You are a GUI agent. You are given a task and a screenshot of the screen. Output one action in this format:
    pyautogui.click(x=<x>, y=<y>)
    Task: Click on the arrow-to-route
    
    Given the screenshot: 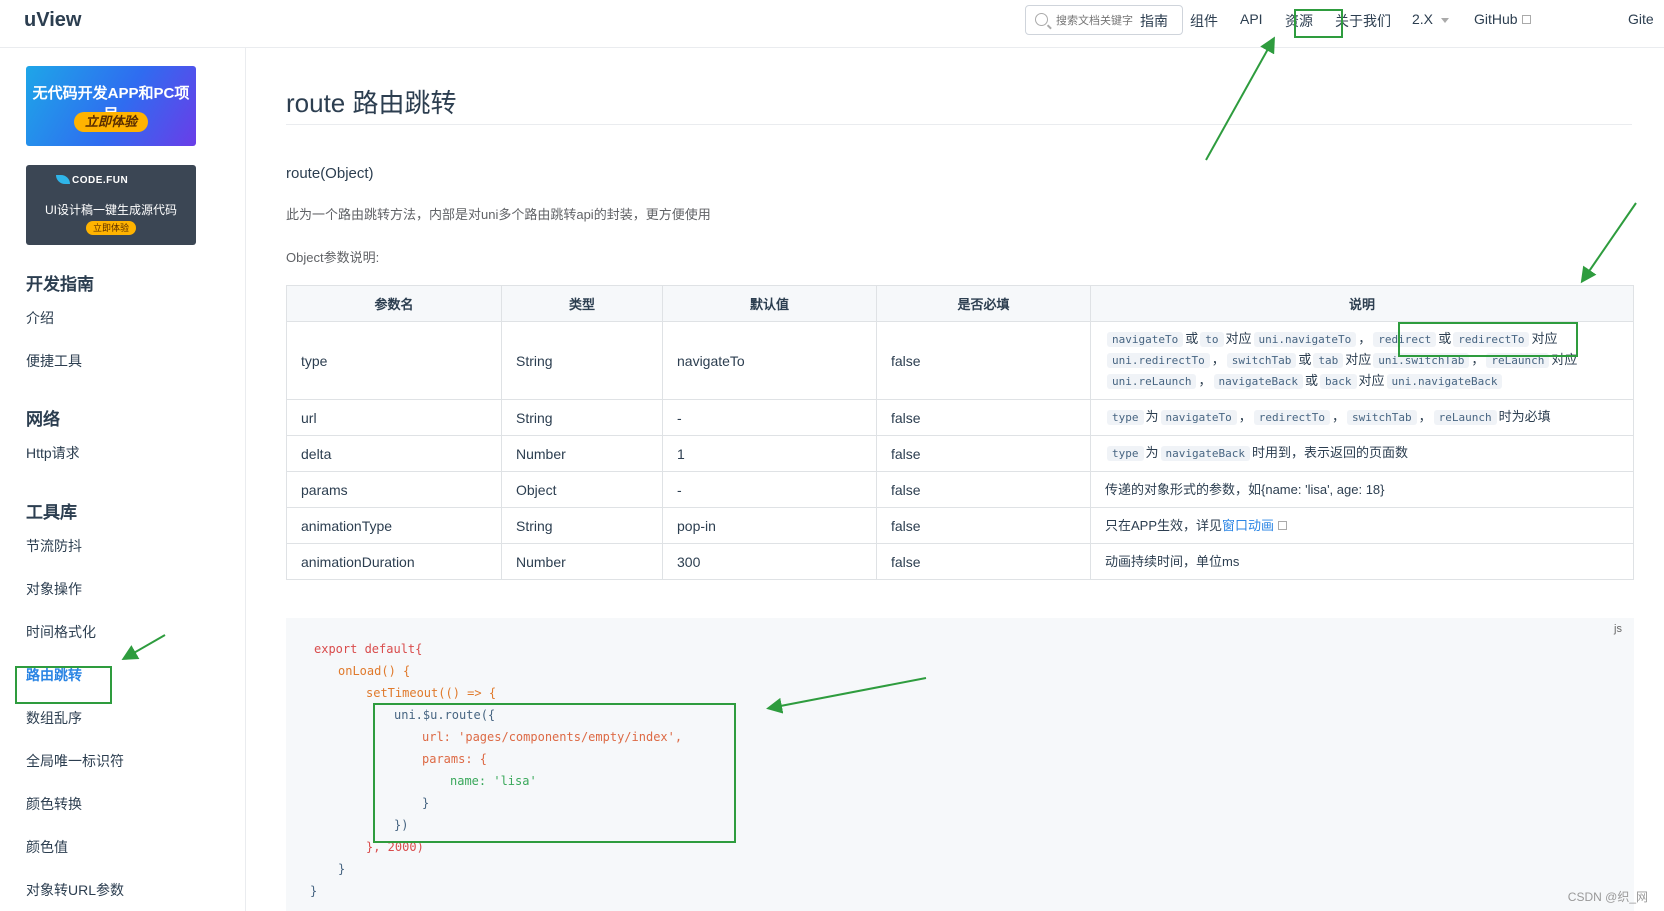 What is the action you would take?
    pyautogui.click(x=143, y=647)
    